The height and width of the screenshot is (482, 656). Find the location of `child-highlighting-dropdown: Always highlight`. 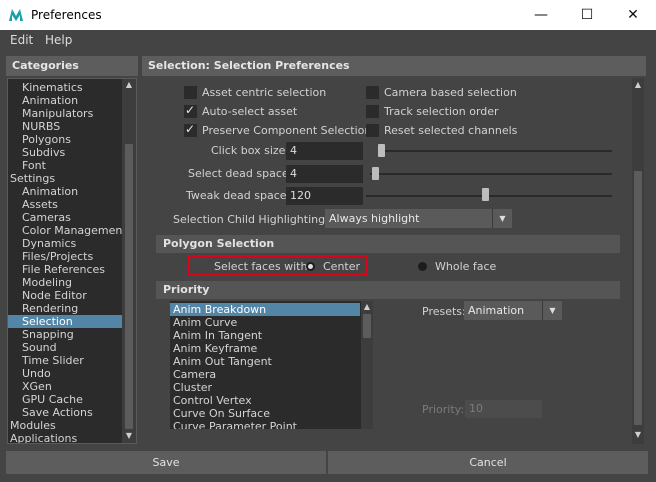

child-highlighting-dropdown: Always highlight is located at coordinates (409, 218).